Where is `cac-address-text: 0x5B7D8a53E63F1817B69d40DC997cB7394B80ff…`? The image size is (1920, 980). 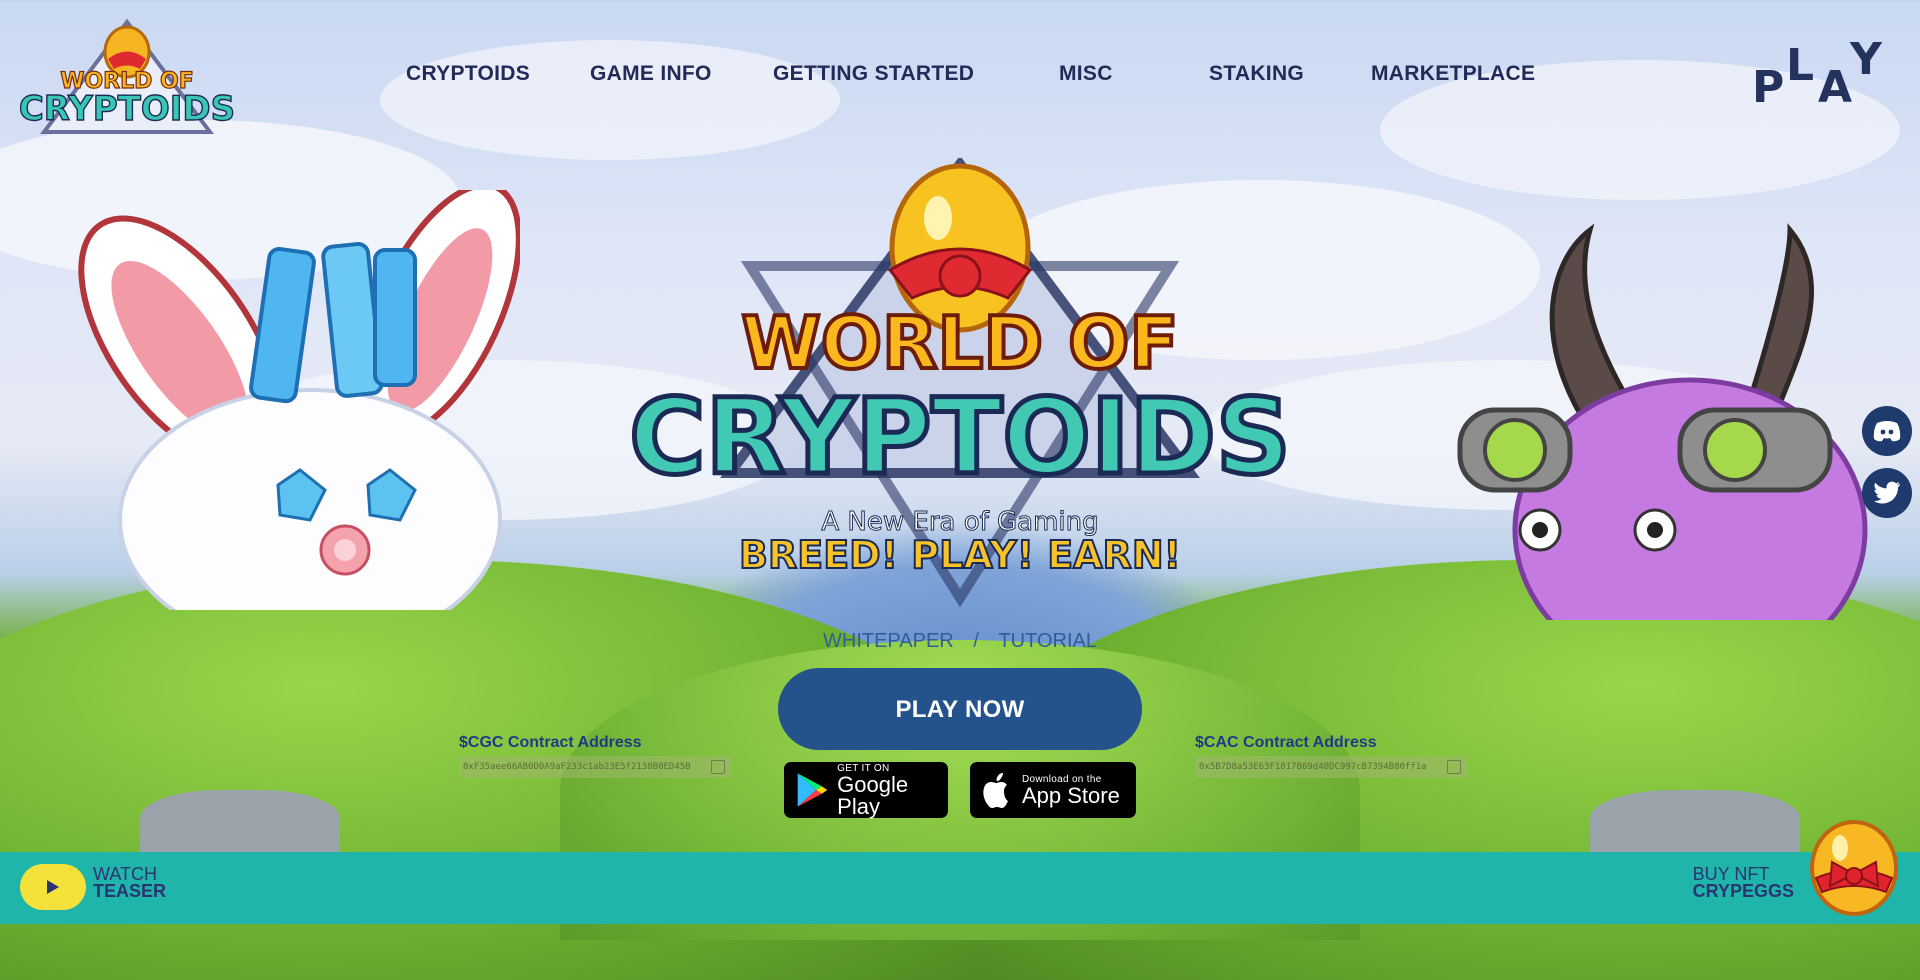 cac-address-text: 0x5B7D8a53E63F1817B69d40DC997cB7394B80ff… is located at coordinates (1313, 767).